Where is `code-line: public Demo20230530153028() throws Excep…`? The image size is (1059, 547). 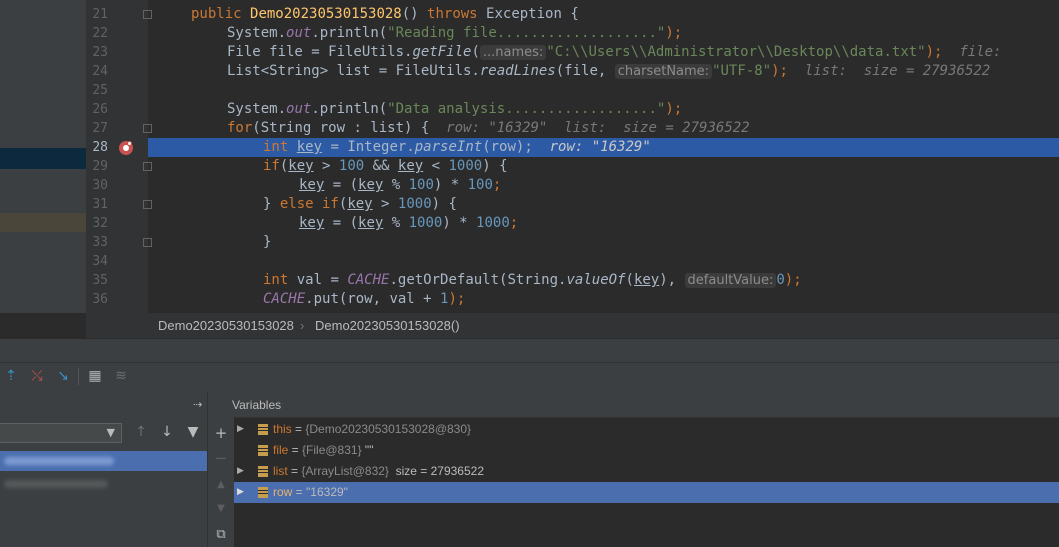
code-line: public Demo20230530153028() throws Excep… is located at coordinates (603, 14).